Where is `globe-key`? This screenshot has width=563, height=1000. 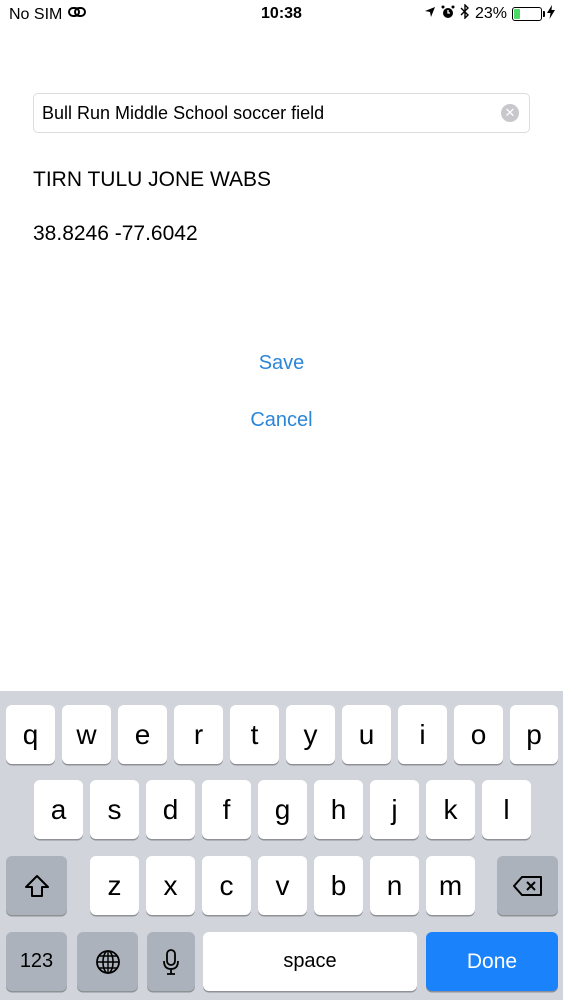 globe-key is located at coordinates (107, 961).